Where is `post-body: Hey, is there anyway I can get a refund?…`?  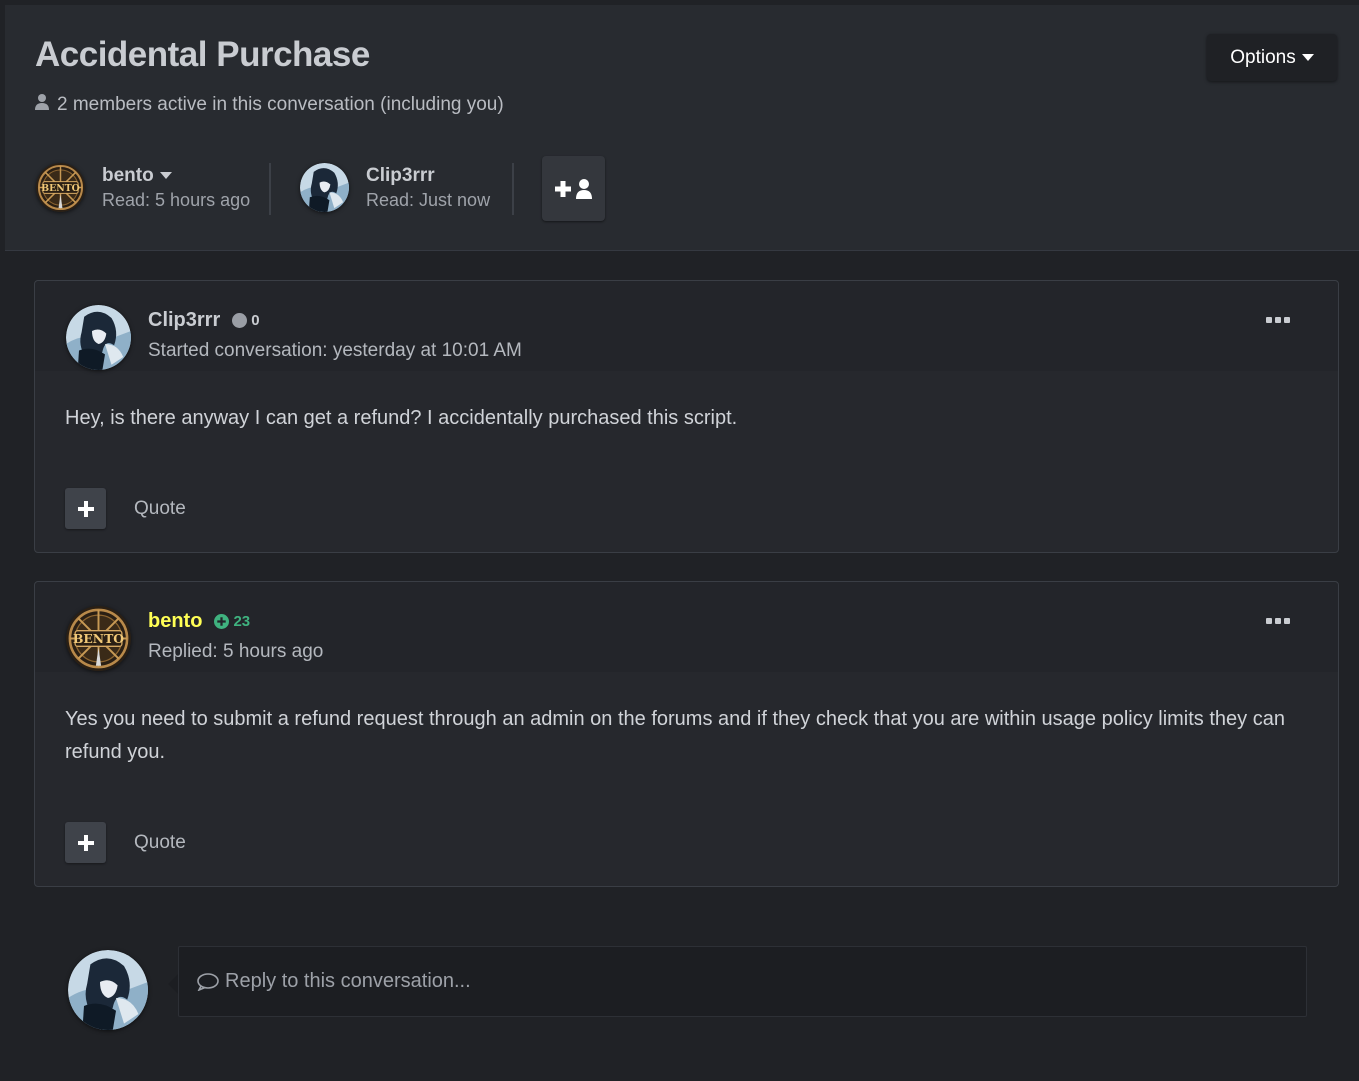
post-body: Hey, is there anyway I can get a refund?… is located at coordinates (401, 418).